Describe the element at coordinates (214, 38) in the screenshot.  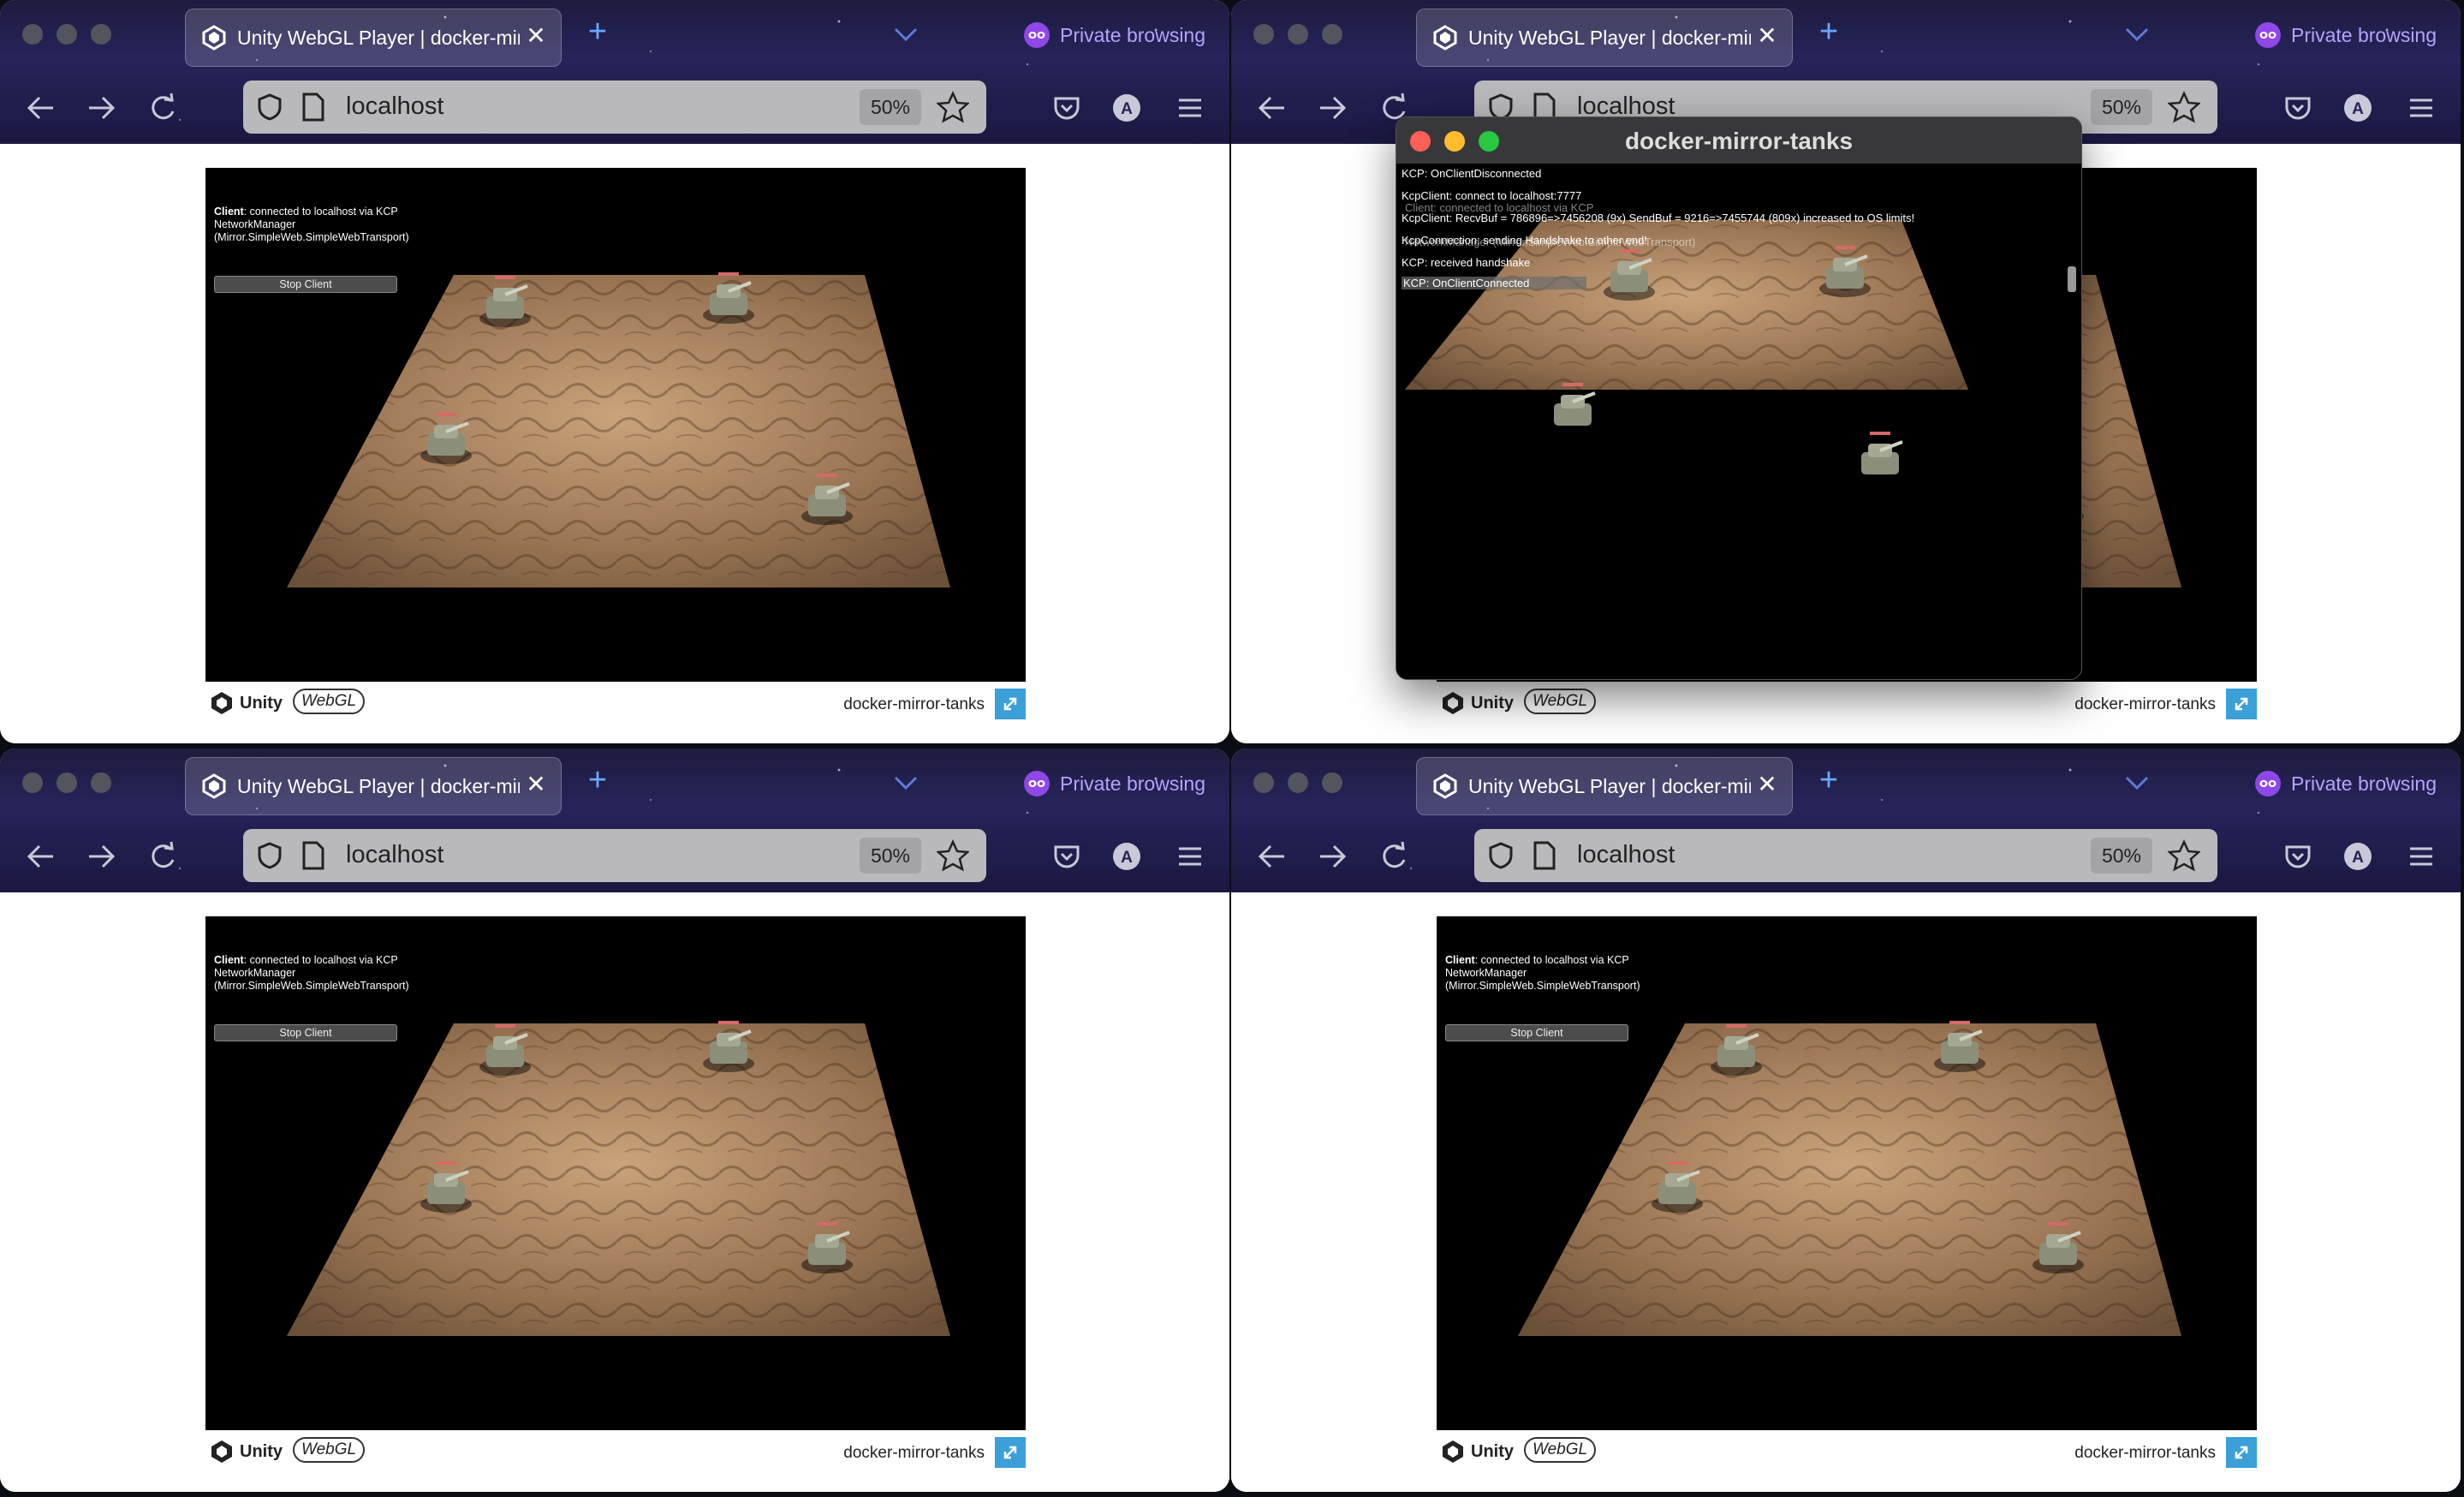
I see `unity-favicon-icon` at that location.